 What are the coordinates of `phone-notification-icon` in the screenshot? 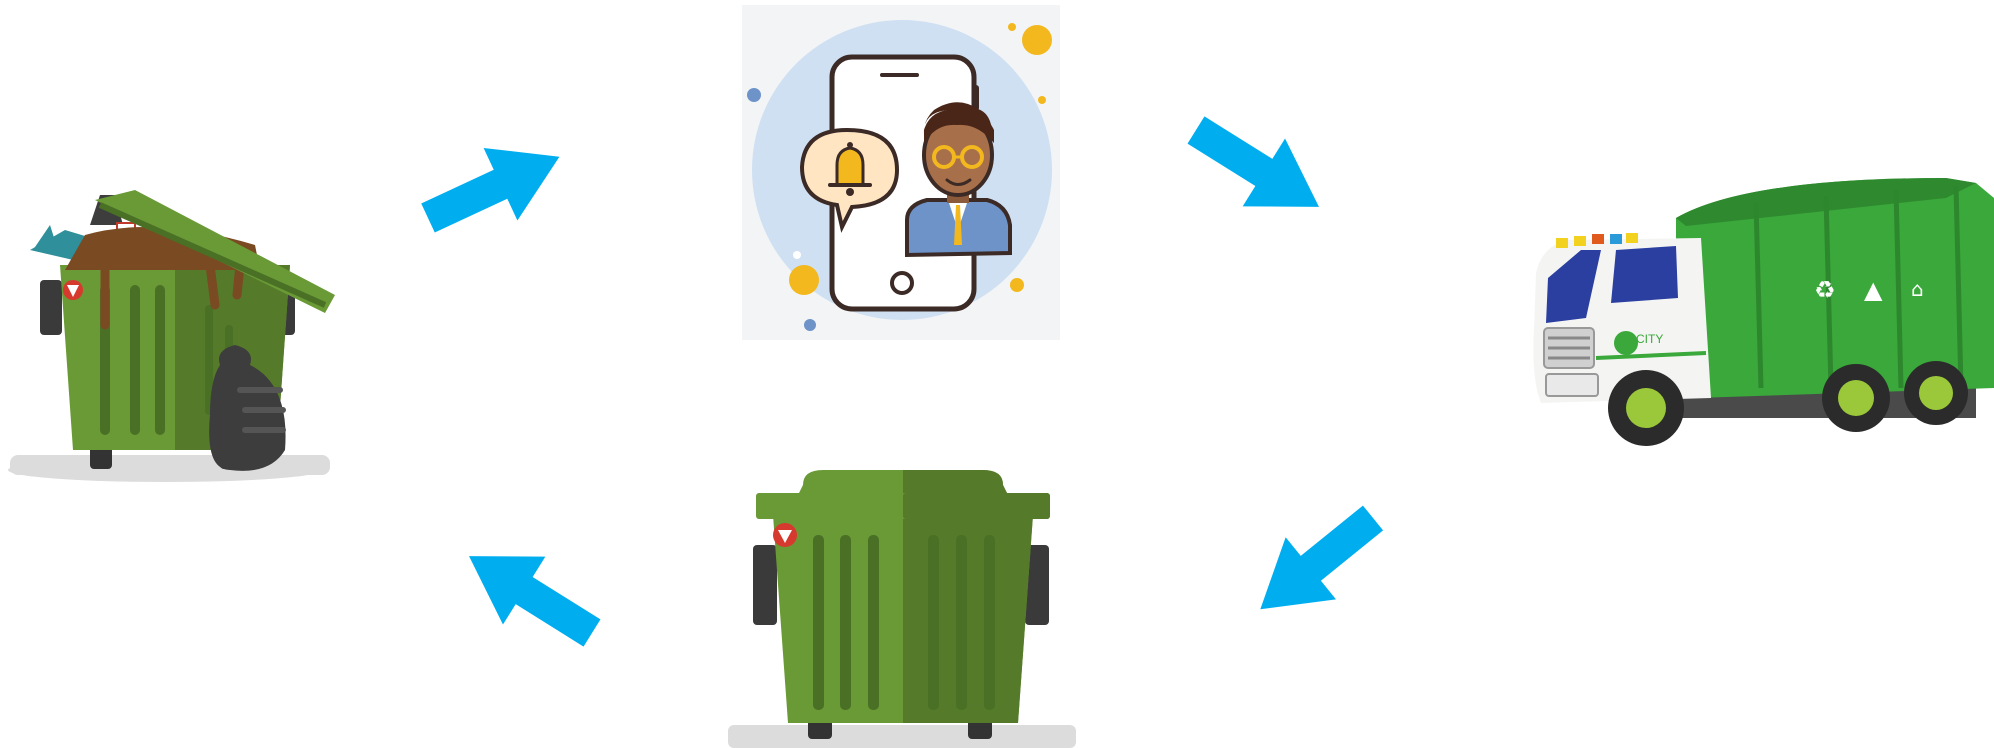 It's located at (901, 172).